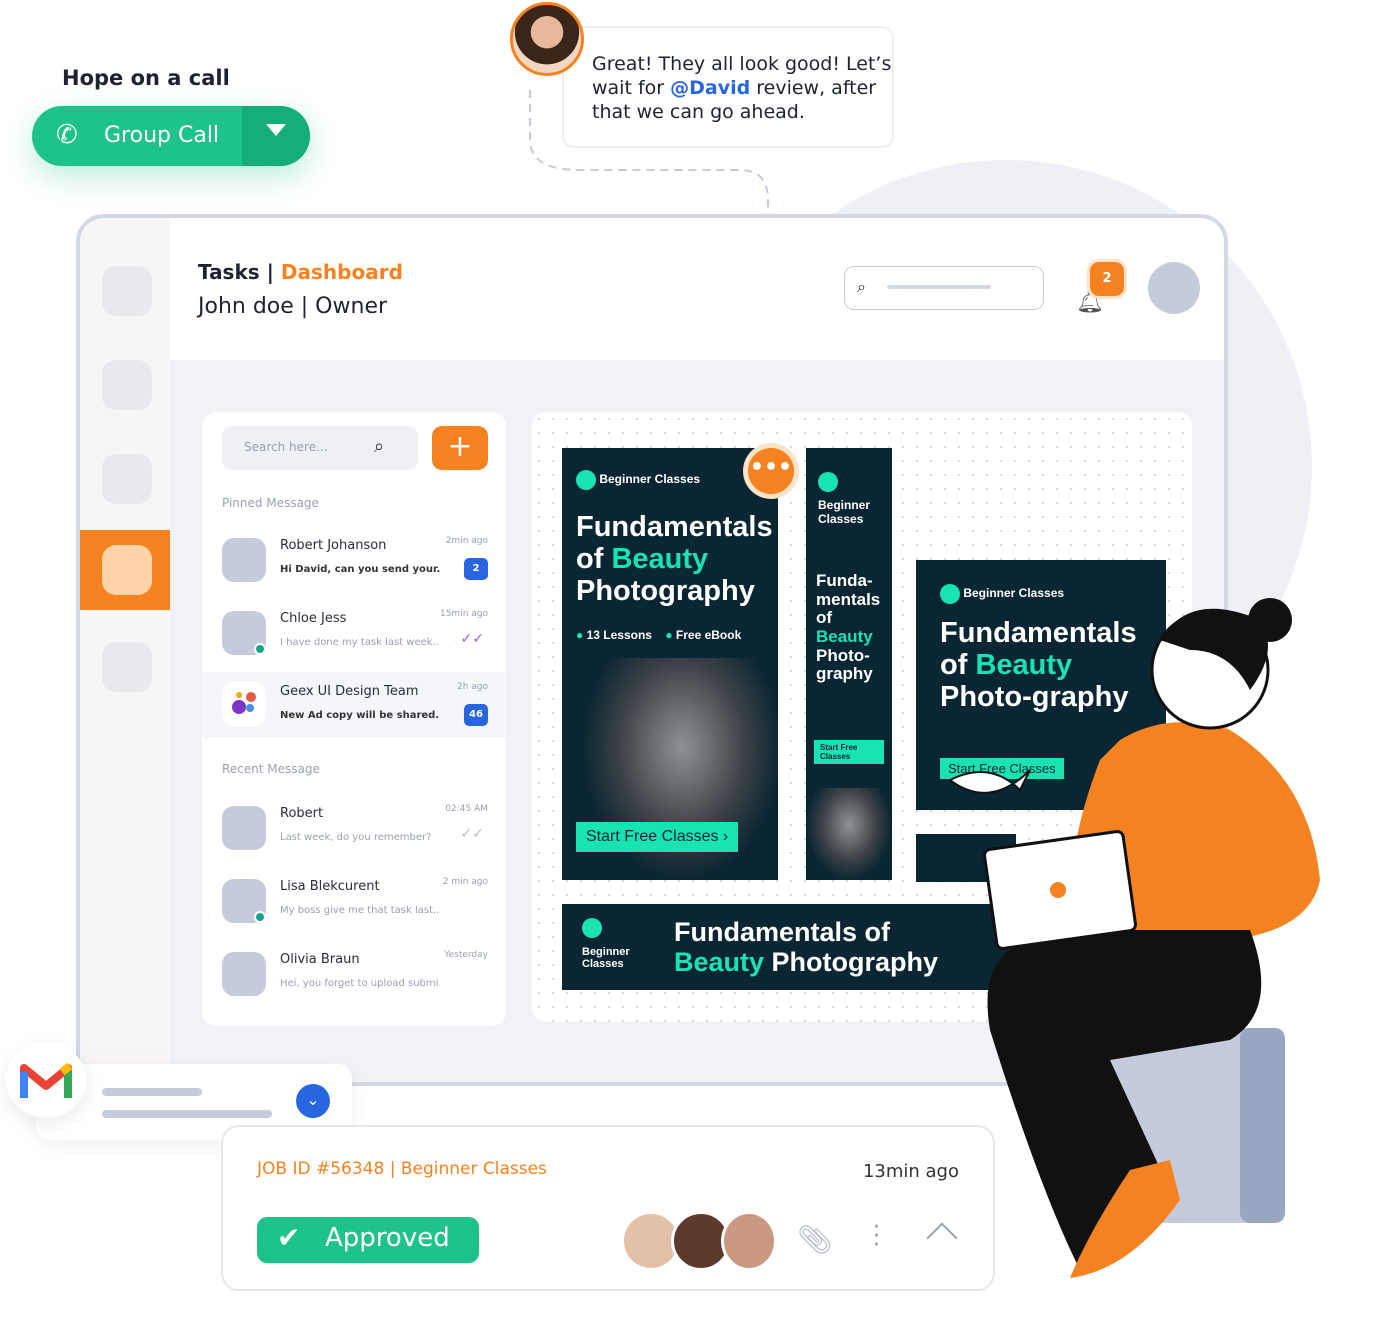 This screenshot has width=1376, height=1331. What do you see at coordinates (46, 1080) in the screenshot?
I see `gmail-icon` at bounding box center [46, 1080].